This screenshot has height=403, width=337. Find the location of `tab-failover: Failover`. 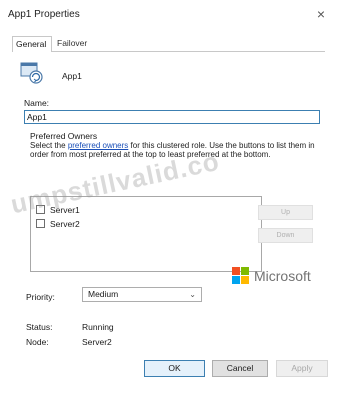

tab-failover: Failover is located at coordinates (76, 44).